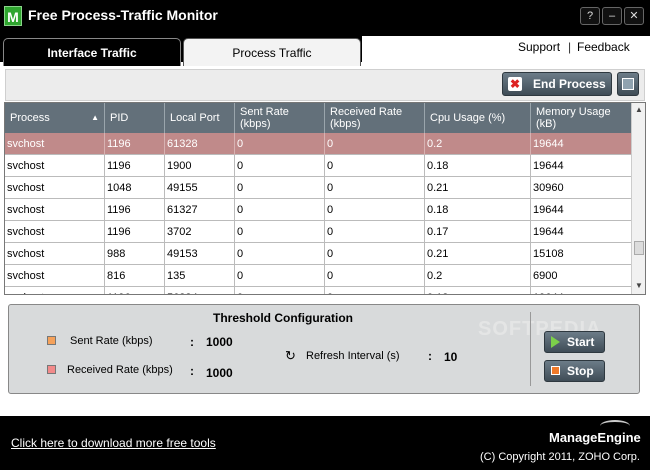 The height and width of the screenshot is (470, 650). I want to click on tab-interface-traffic: Interface Traffic, so click(92, 52).